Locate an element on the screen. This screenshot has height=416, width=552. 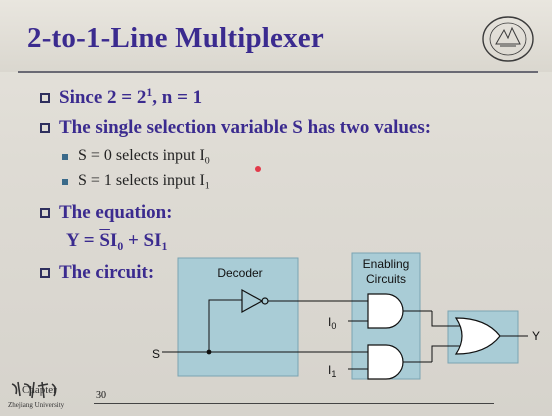
footer-rule is located at coordinates (294, 403).